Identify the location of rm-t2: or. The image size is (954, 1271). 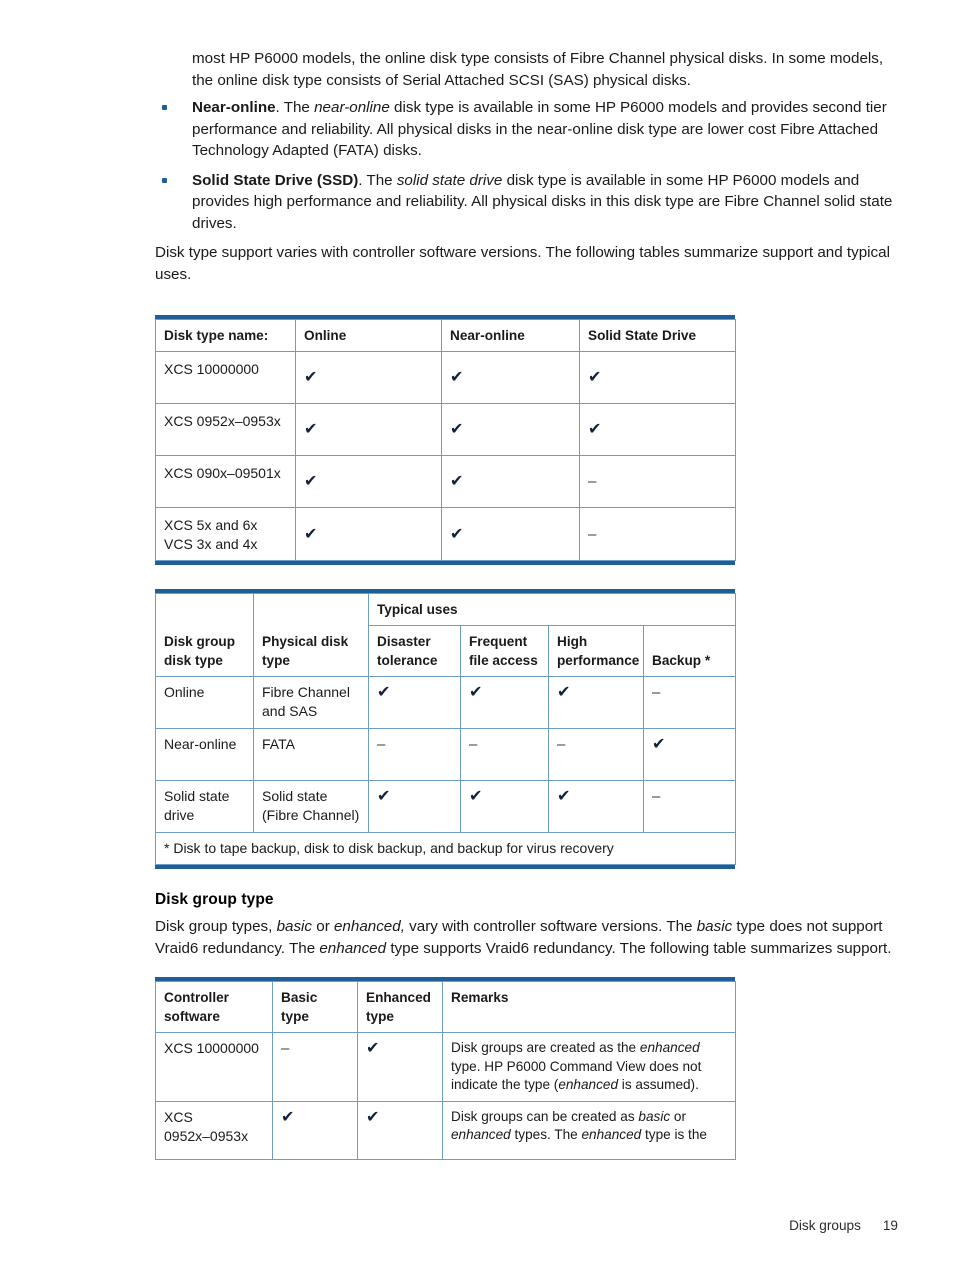
(678, 1116).